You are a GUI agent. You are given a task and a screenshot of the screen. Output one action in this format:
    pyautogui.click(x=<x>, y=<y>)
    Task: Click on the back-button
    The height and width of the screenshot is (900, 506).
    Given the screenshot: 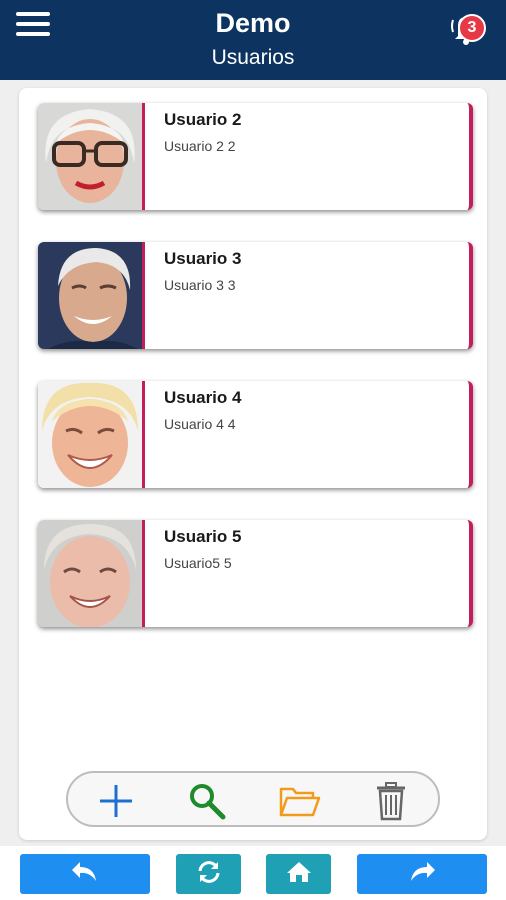 What is the action you would take?
    pyautogui.click(x=85, y=874)
    